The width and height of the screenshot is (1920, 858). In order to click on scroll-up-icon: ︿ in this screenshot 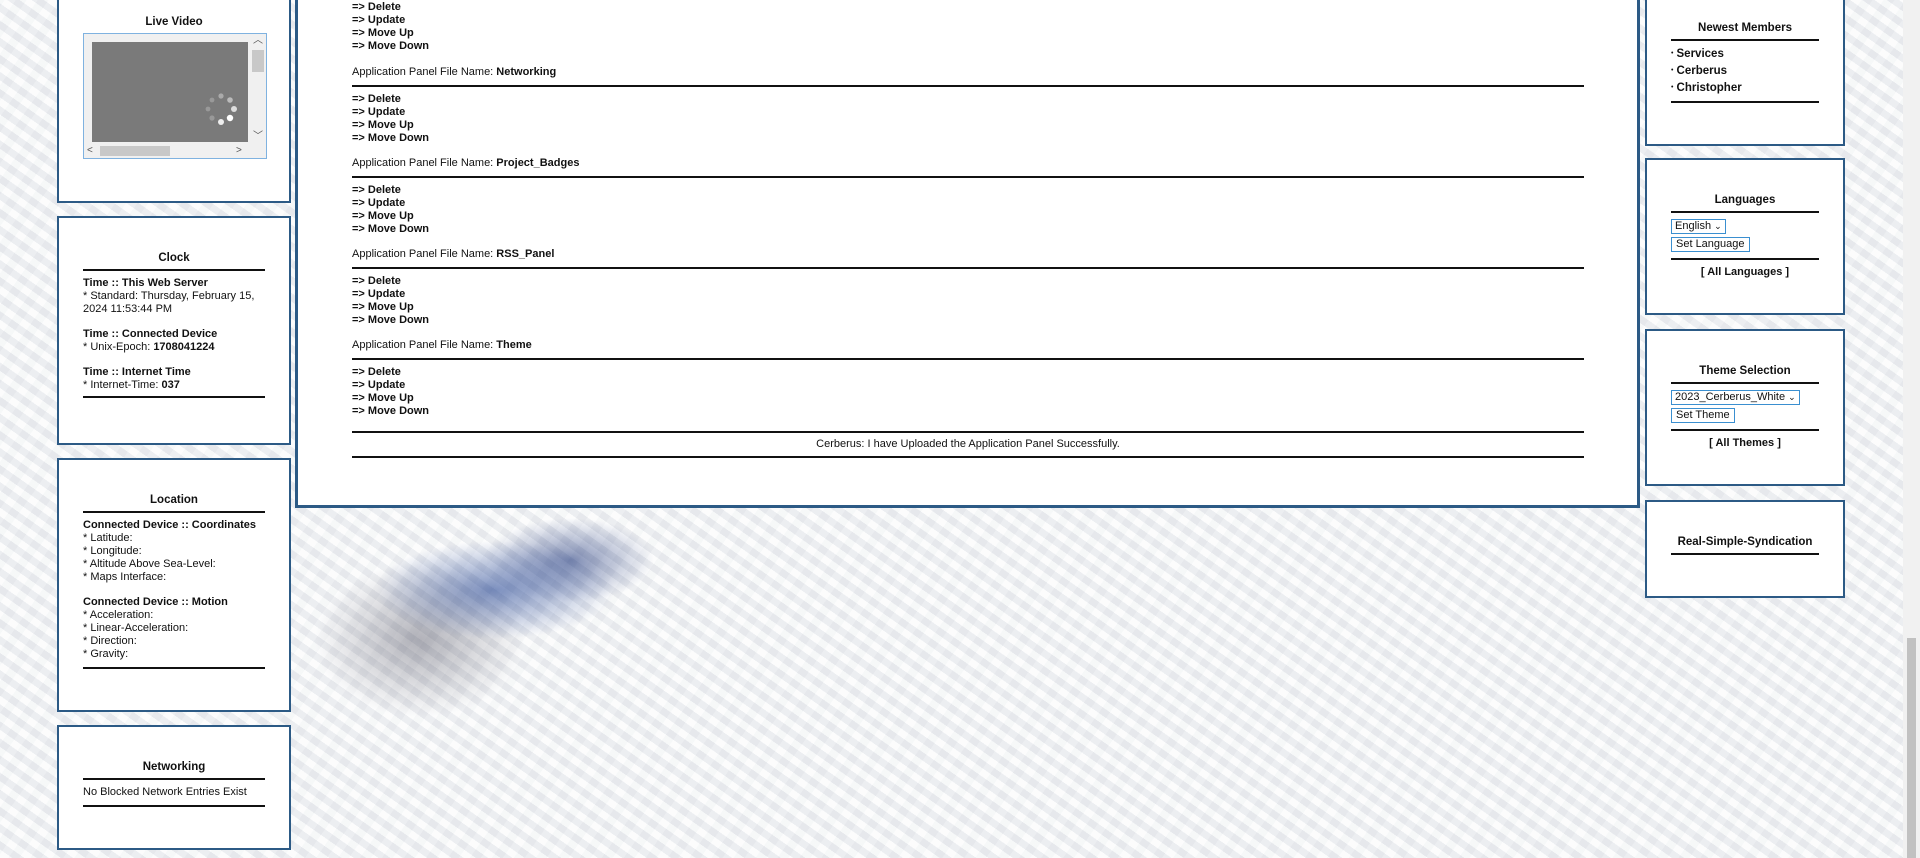, I will do `click(258, 41)`.